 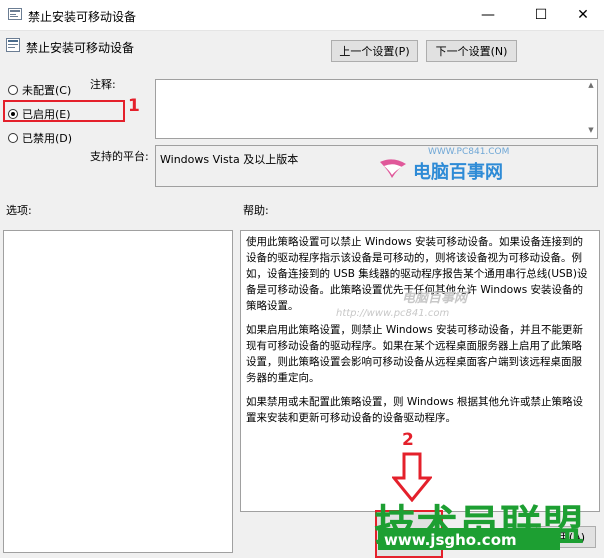 What do you see at coordinates (374, 51) in the screenshot?
I see `previous-setting-button: 上一个设置(P)` at bounding box center [374, 51].